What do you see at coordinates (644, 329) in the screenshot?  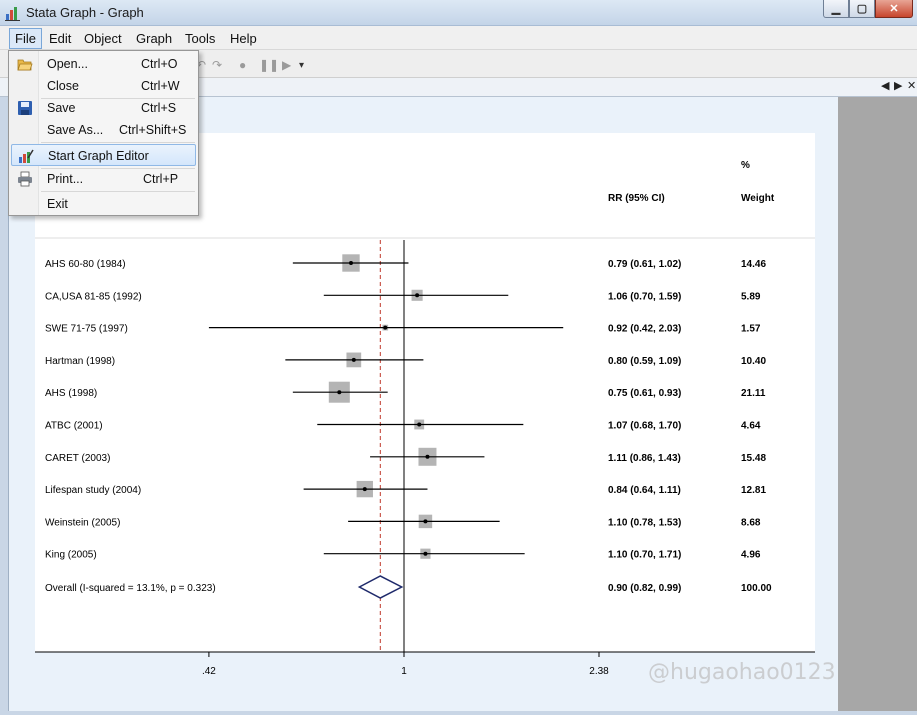 I see `study-ci-text: 0.92 (0.42, 2.03)` at bounding box center [644, 329].